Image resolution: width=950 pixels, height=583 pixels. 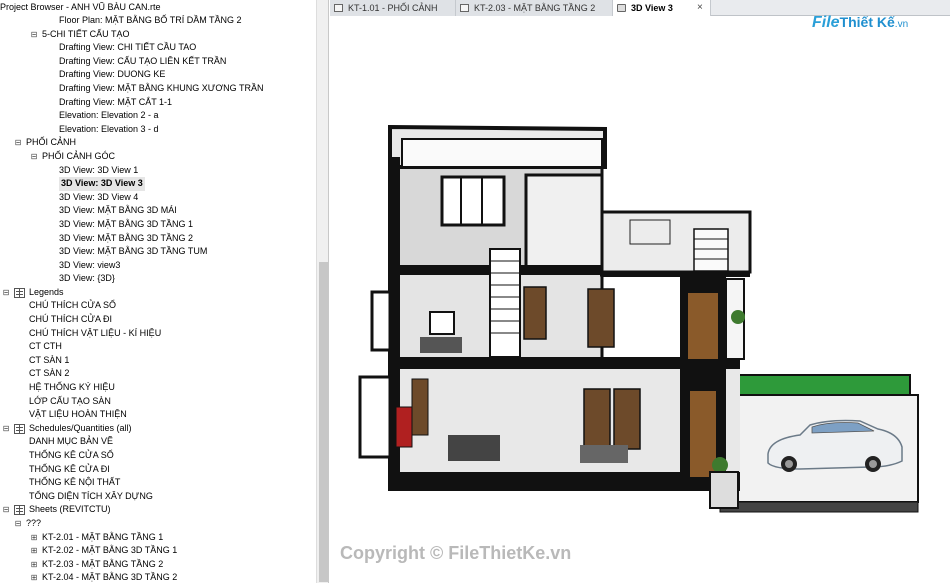 What do you see at coordinates (158, 198) in the screenshot?
I see `tree-item: 3D View: 3D View 4` at bounding box center [158, 198].